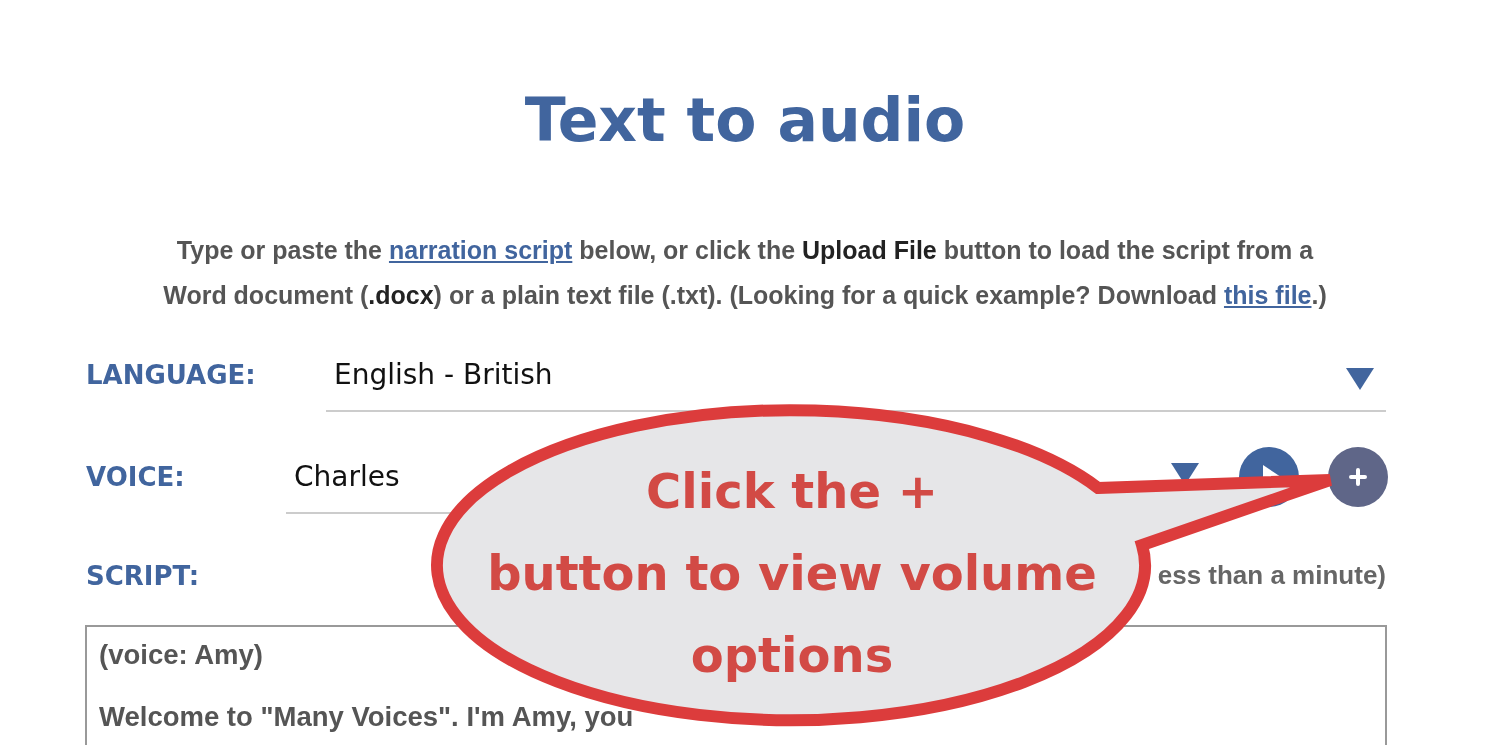 The width and height of the screenshot is (1490, 745). I want to click on duration-note: ess than a minute), so click(1271, 575).